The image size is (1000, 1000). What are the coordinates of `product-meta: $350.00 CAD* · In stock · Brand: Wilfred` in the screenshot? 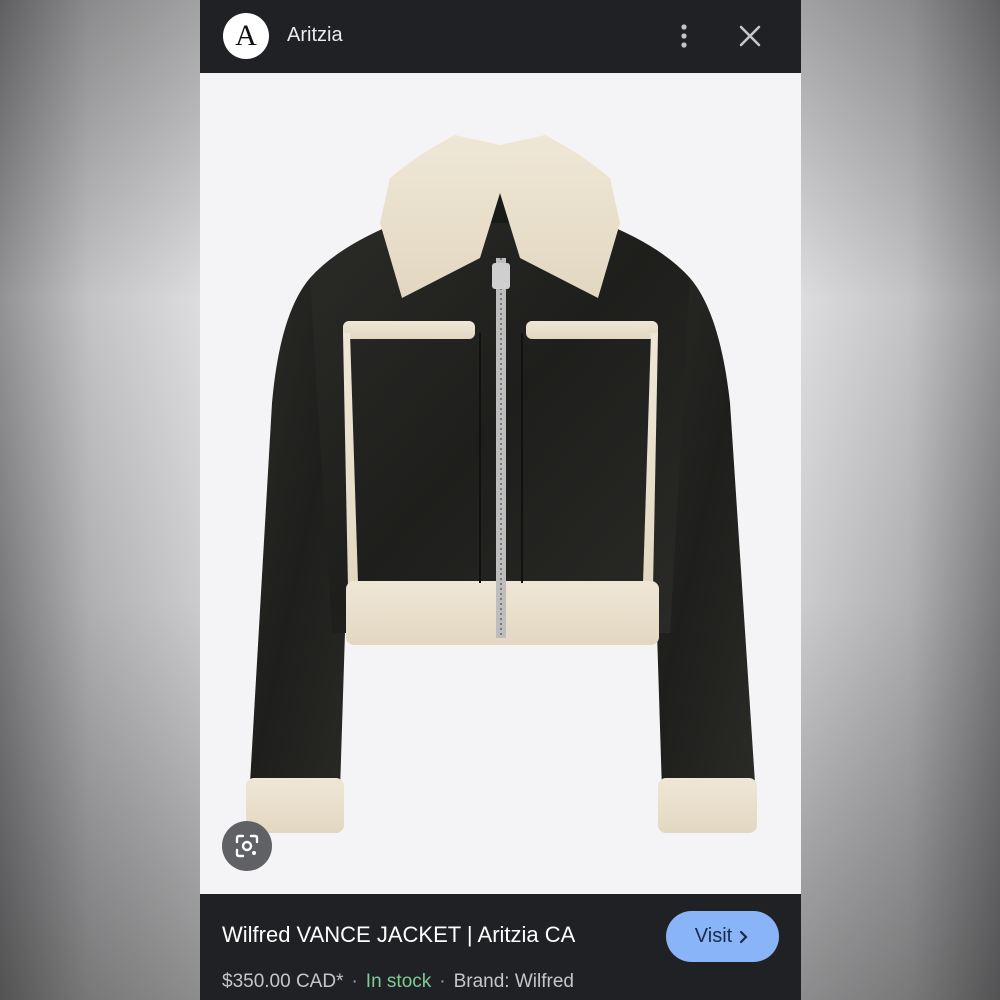 It's located at (398, 982).